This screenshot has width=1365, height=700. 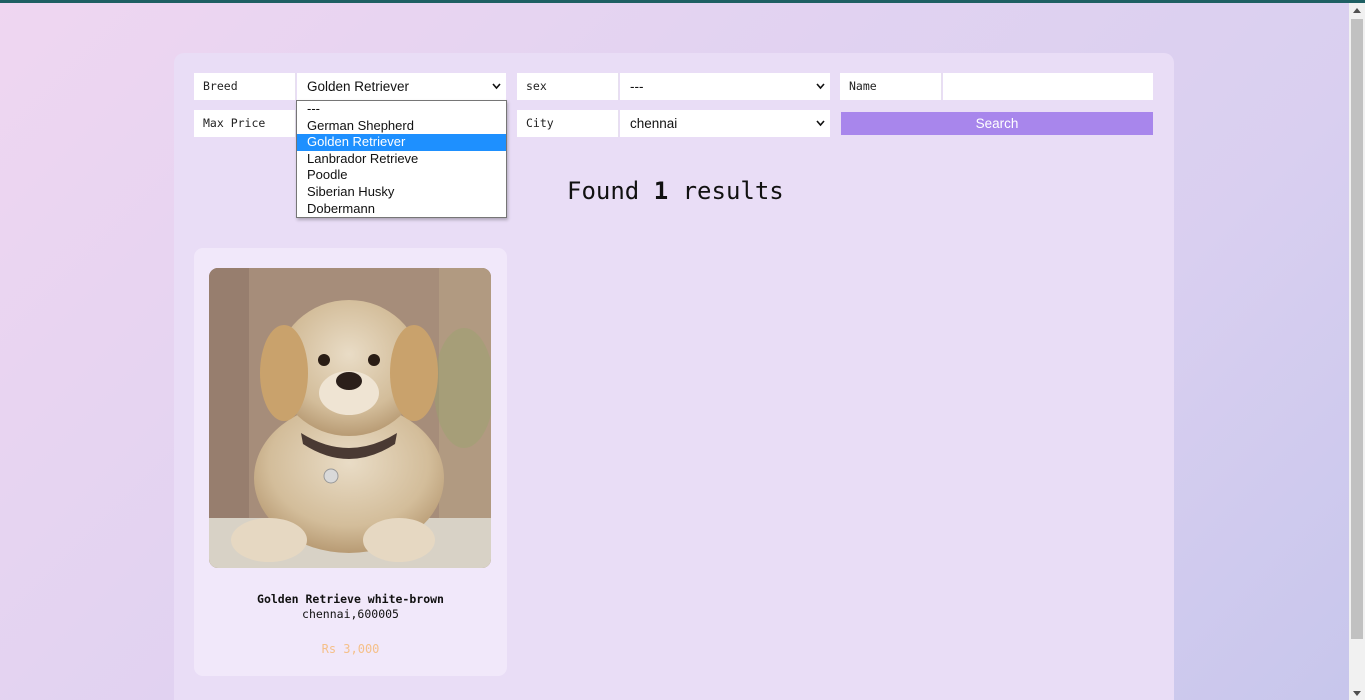 What do you see at coordinates (603, 191) in the screenshot?
I see `results-prefix: Found` at bounding box center [603, 191].